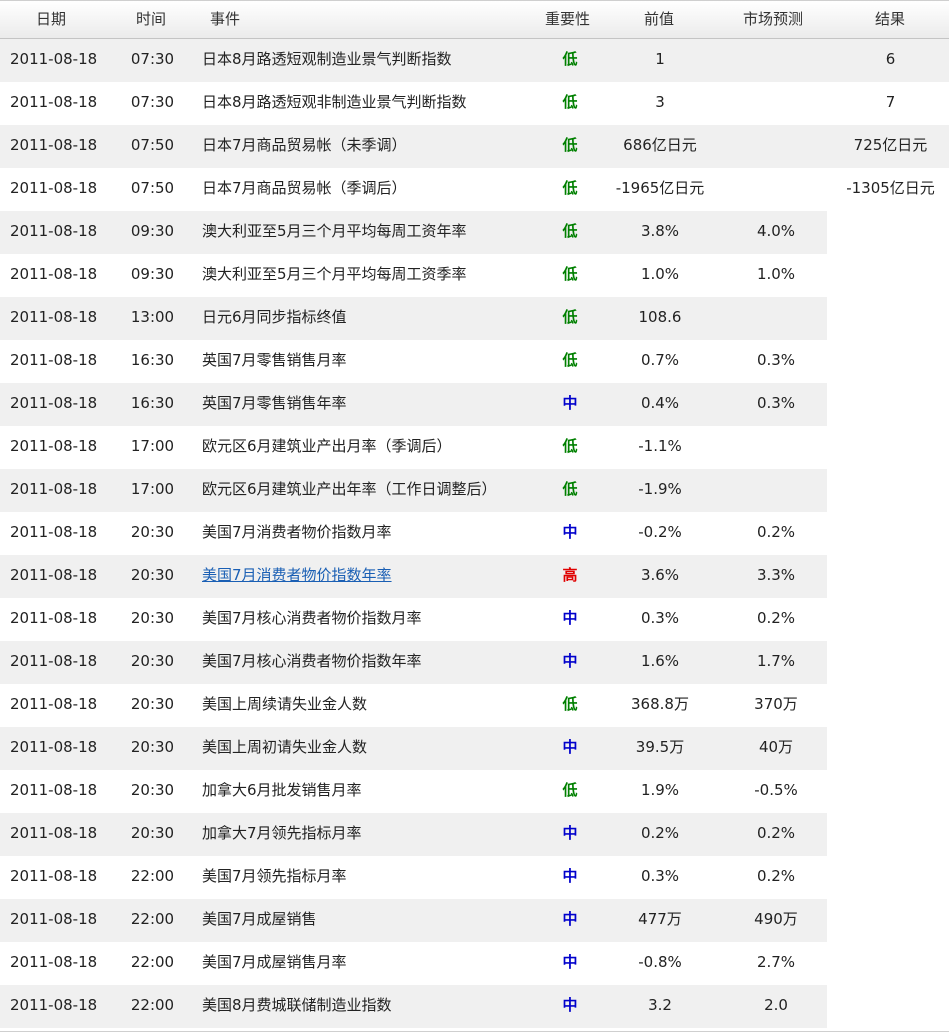 The image size is (949, 1035). I want to click on cell-forecast: -0.5%, so click(776, 790).